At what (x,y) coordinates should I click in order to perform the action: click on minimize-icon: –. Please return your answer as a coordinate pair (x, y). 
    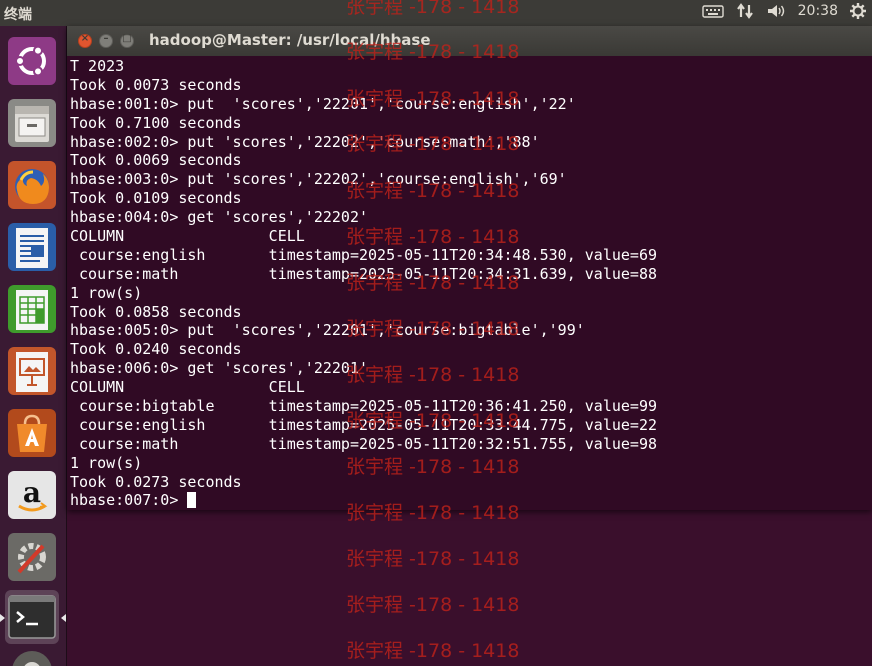
    Looking at the image, I should click on (106, 38).